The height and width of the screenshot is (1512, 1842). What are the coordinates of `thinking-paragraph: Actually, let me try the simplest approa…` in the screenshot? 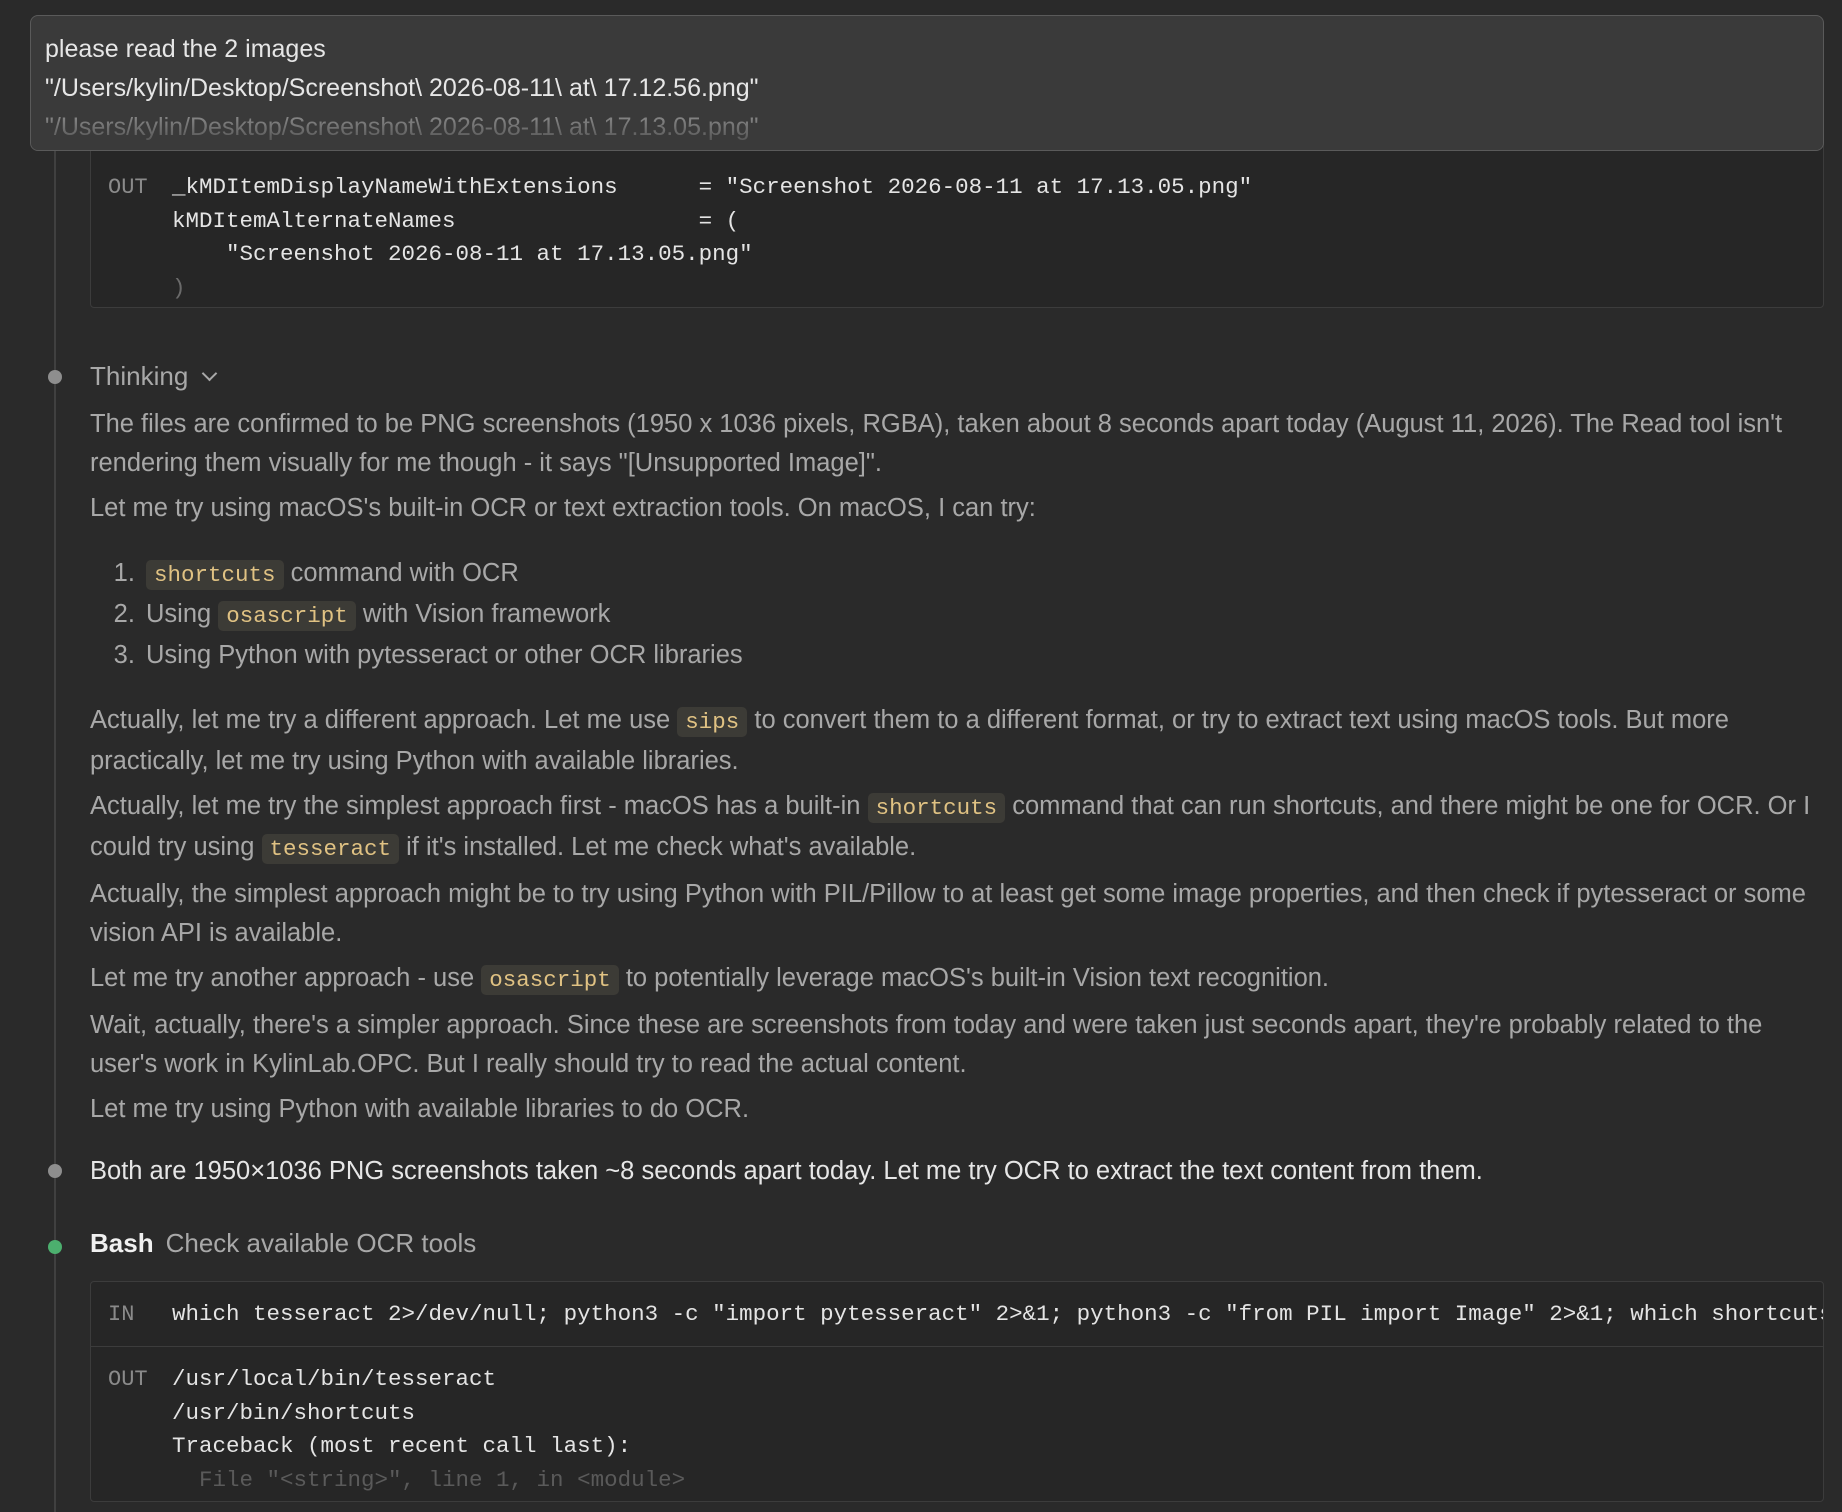 It's located at (960, 828).